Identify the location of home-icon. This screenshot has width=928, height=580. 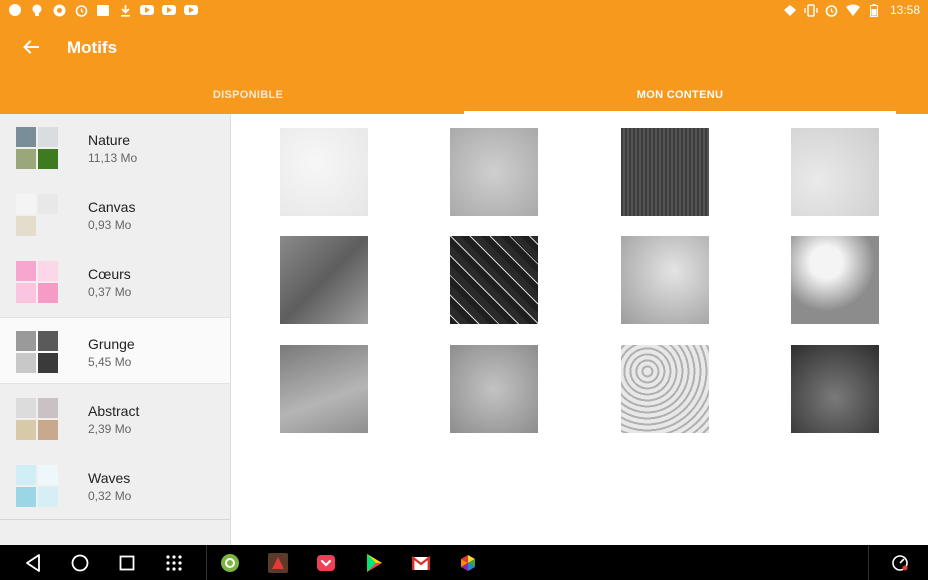
(80, 563).